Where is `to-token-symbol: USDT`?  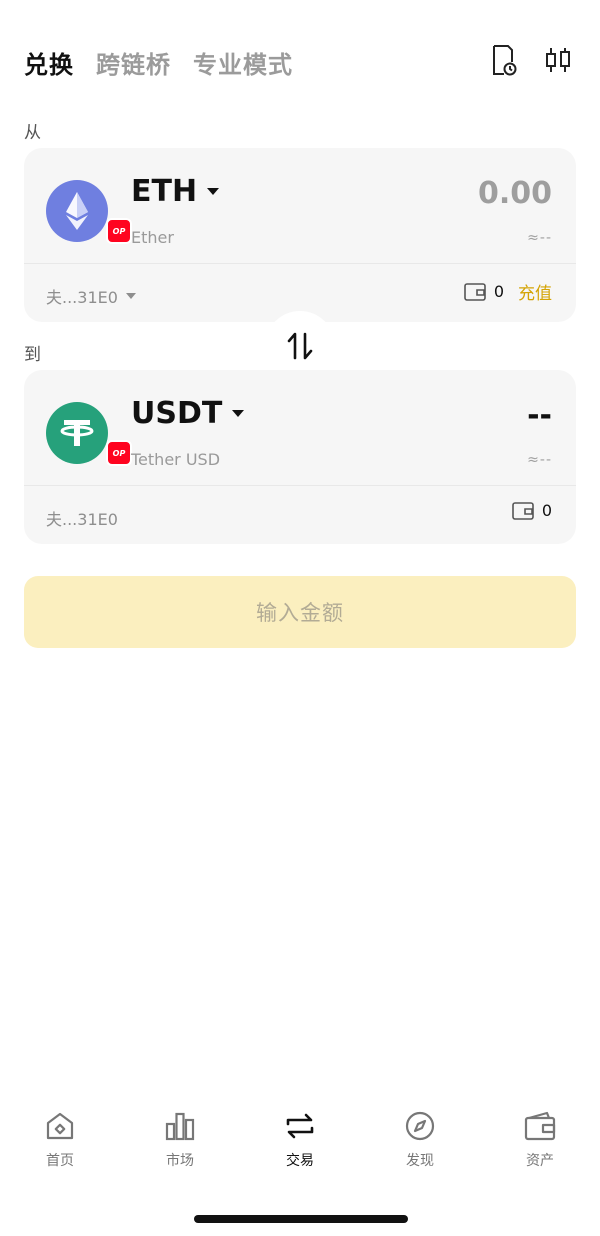 to-token-symbol: USDT is located at coordinates (177, 413).